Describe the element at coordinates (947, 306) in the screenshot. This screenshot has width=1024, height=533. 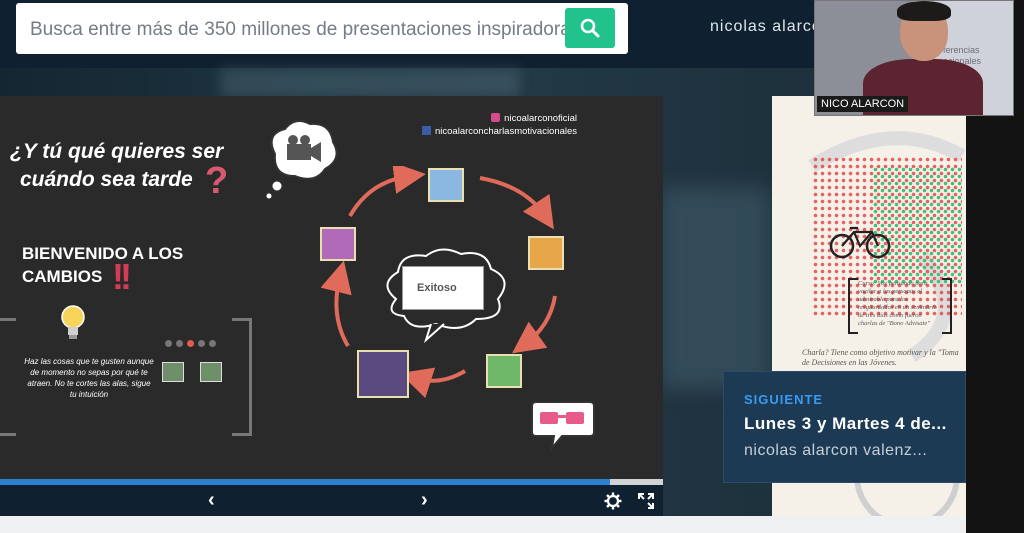
I see `quote-bracket-right` at that location.